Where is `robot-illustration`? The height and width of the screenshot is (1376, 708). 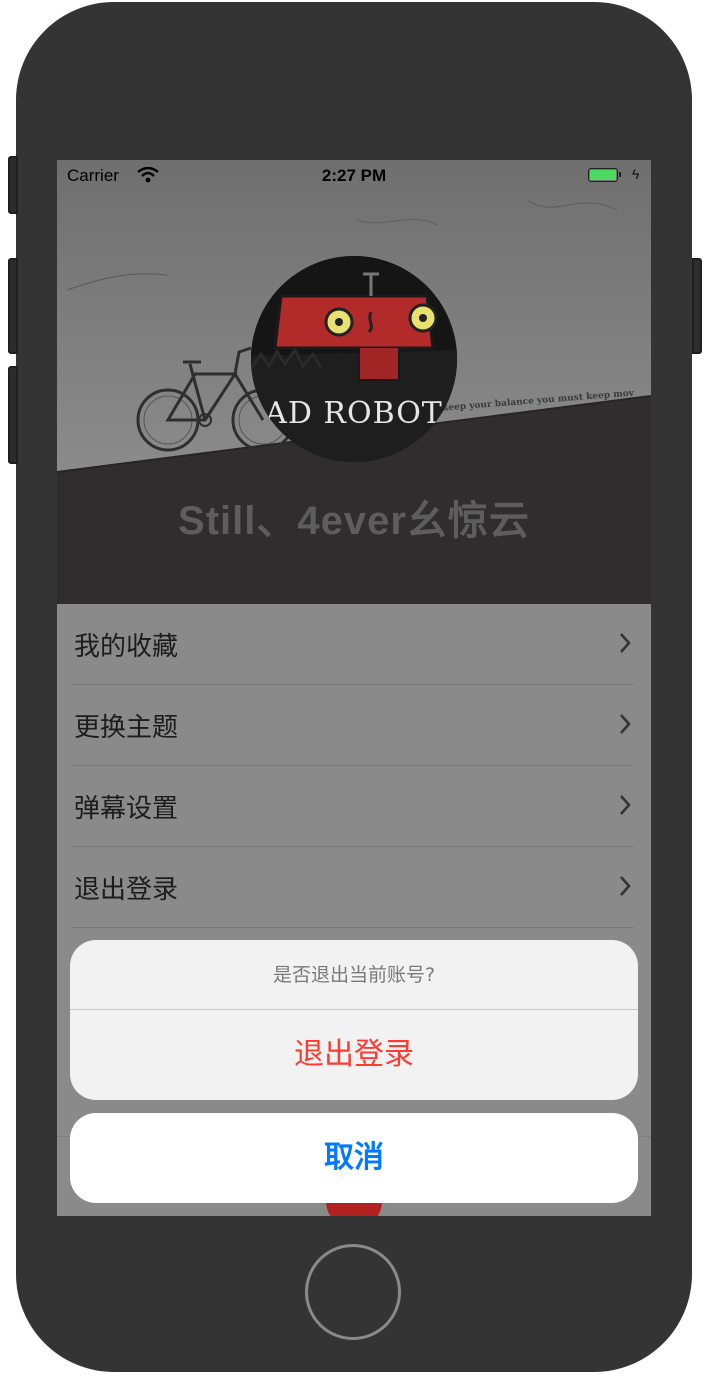 robot-illustration is located at coordinates (354, 359).